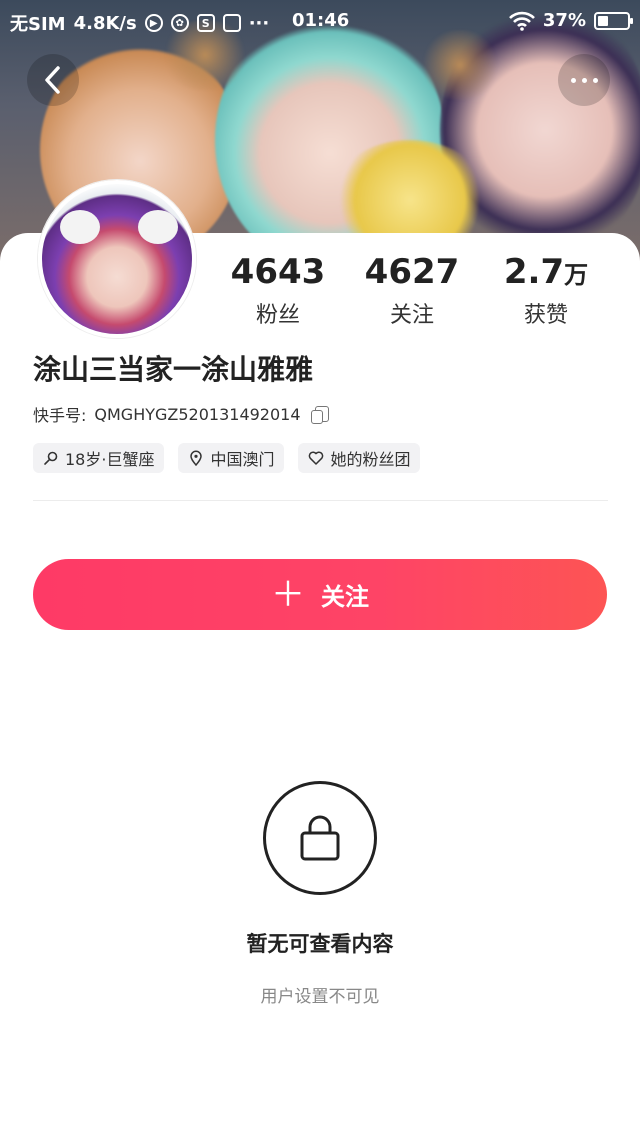  What do you see at coordinates (278, 272) in the screenshot?
I see `followers-count: 4643` at bounding box center [278, 272].